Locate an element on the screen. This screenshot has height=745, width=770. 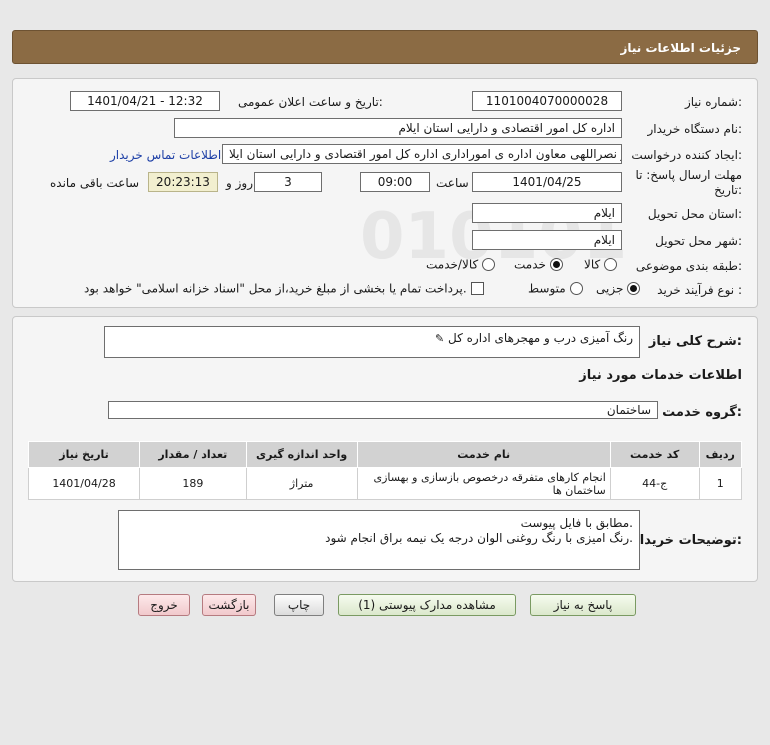
category-label: طبقه بندی موضوعی: is located at coordinates (688, 266).